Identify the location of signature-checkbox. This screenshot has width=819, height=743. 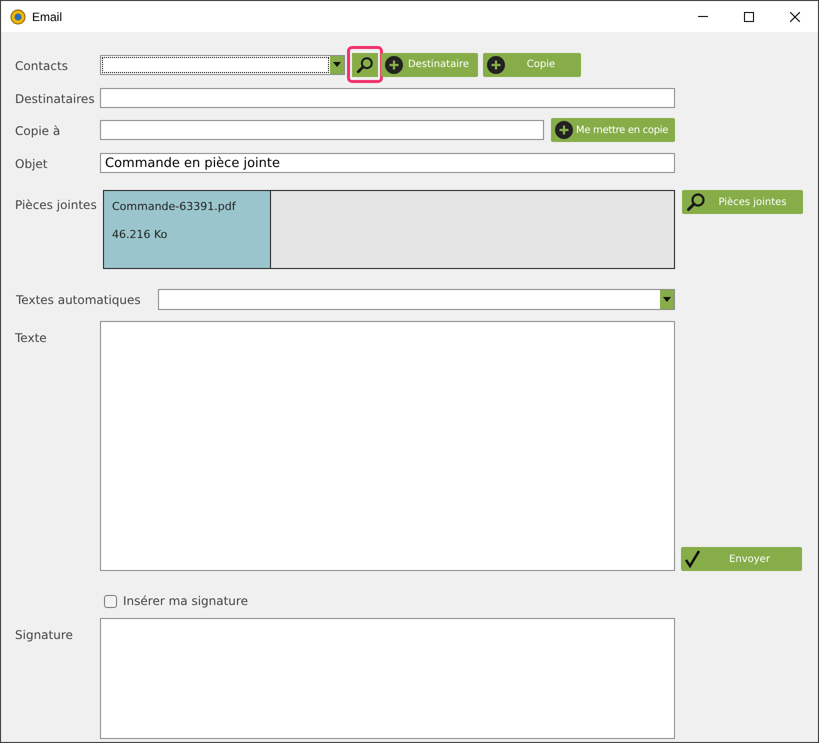
(110, 601).